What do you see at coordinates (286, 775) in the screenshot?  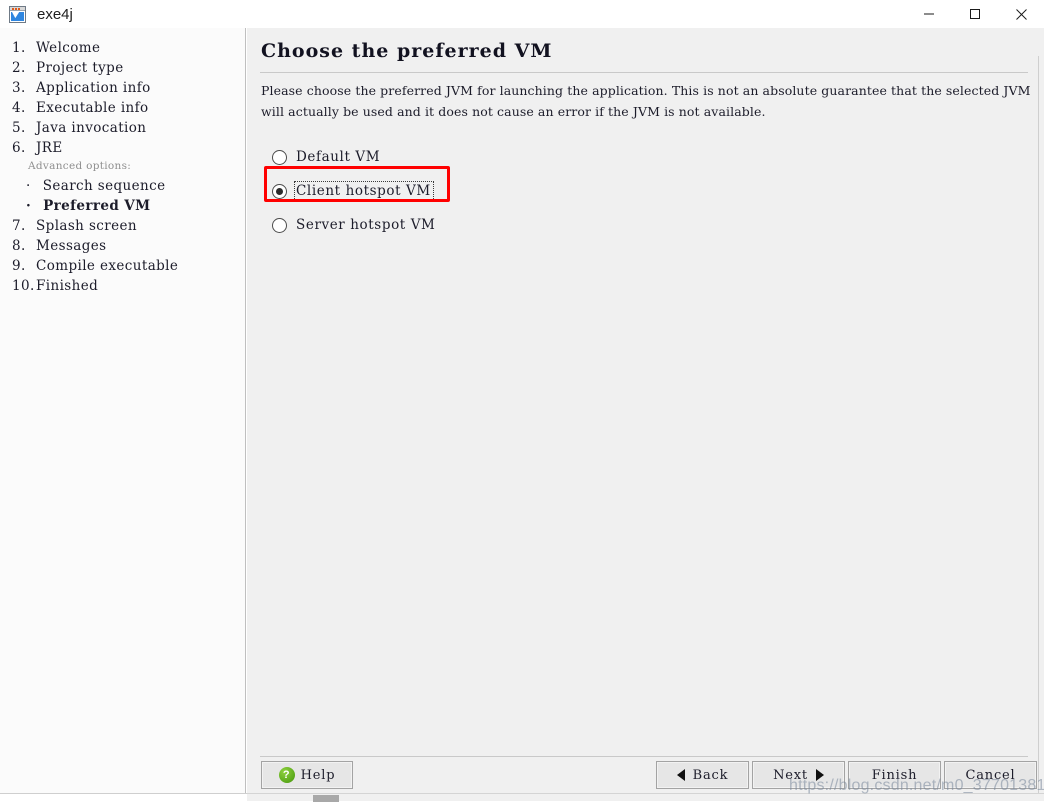 I see `help-question-icon: ?` at bounding box center [286, 775].